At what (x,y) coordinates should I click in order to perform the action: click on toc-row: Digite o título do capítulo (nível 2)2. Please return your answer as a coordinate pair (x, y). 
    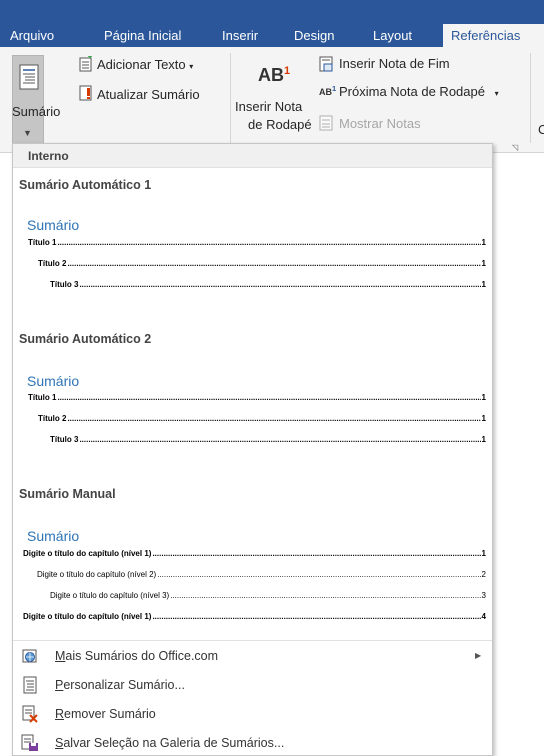
    Looking at the image, I should click on (261, 575).